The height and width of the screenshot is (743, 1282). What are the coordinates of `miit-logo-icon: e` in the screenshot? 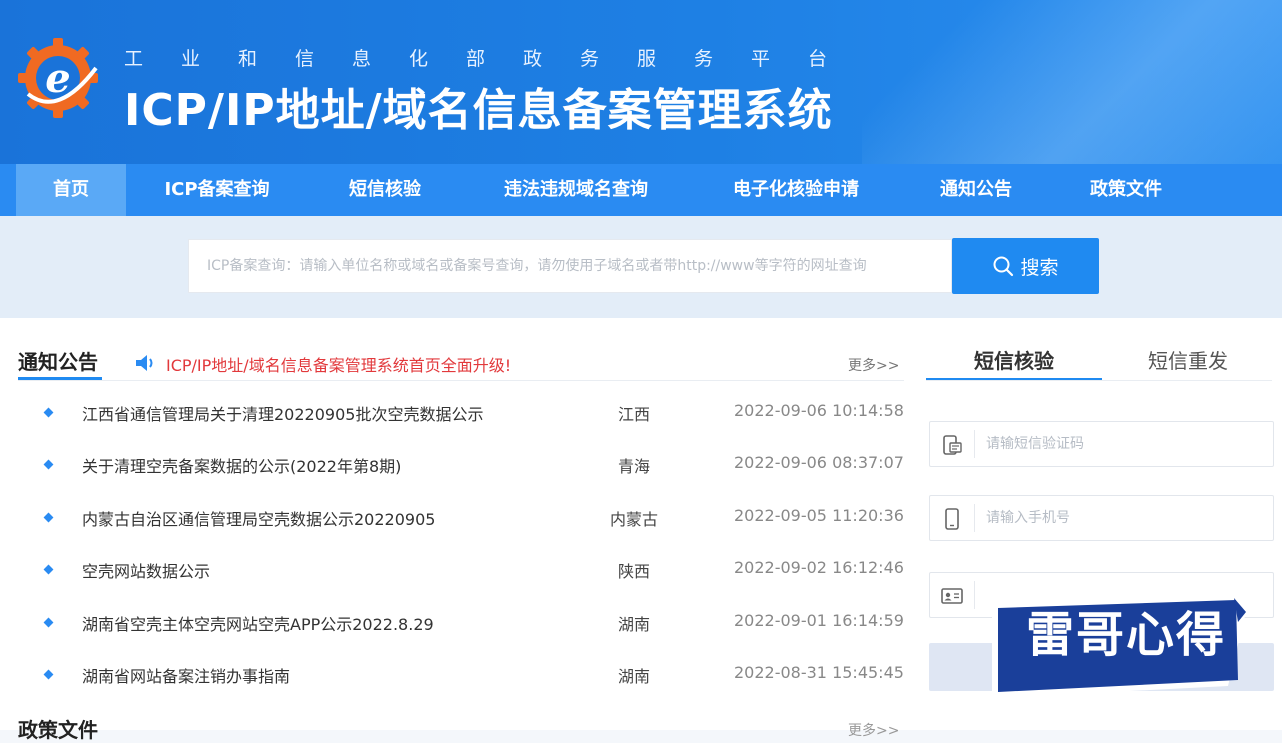 It's located at (58, 78).